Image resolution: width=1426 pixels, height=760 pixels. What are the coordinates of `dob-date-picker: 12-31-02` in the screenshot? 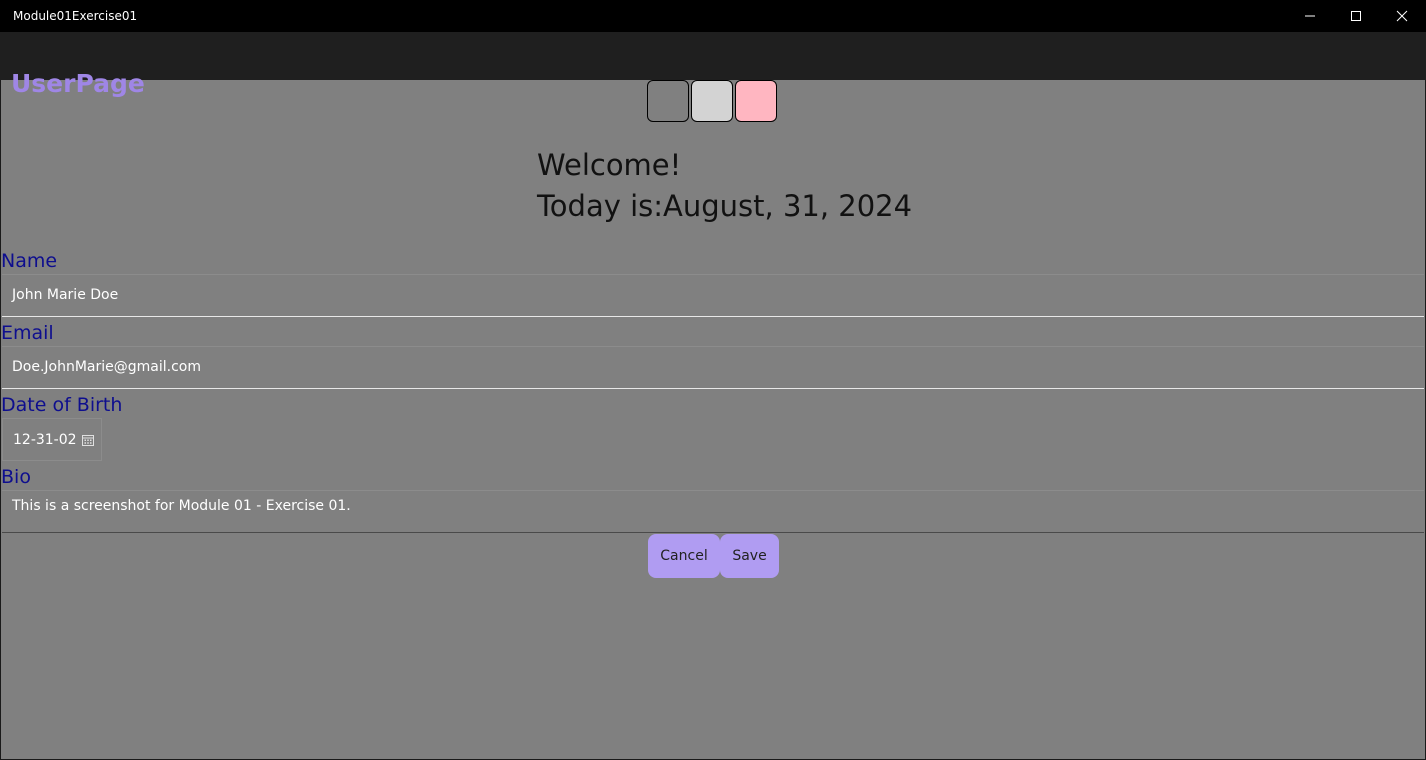 It's located at (52, 439).